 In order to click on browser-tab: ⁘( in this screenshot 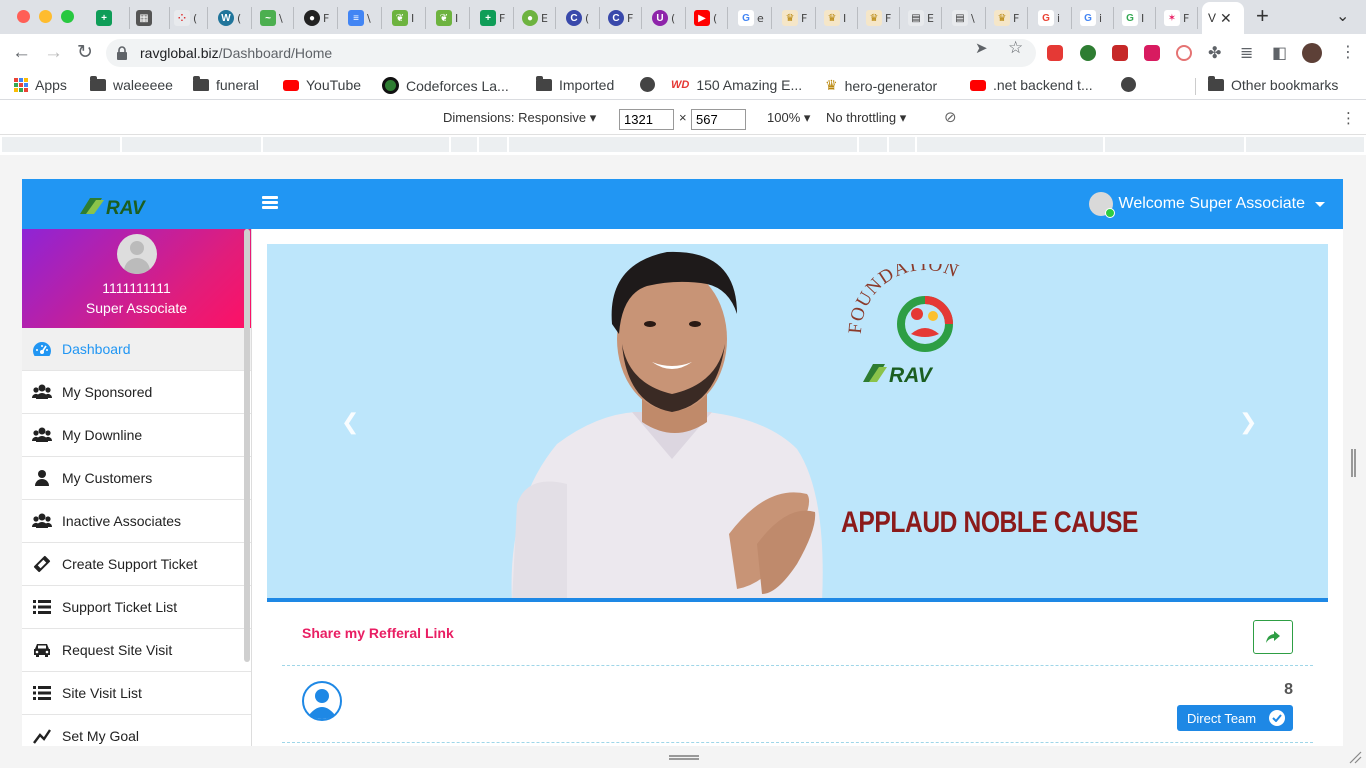, I will do `click(188, 18)`.